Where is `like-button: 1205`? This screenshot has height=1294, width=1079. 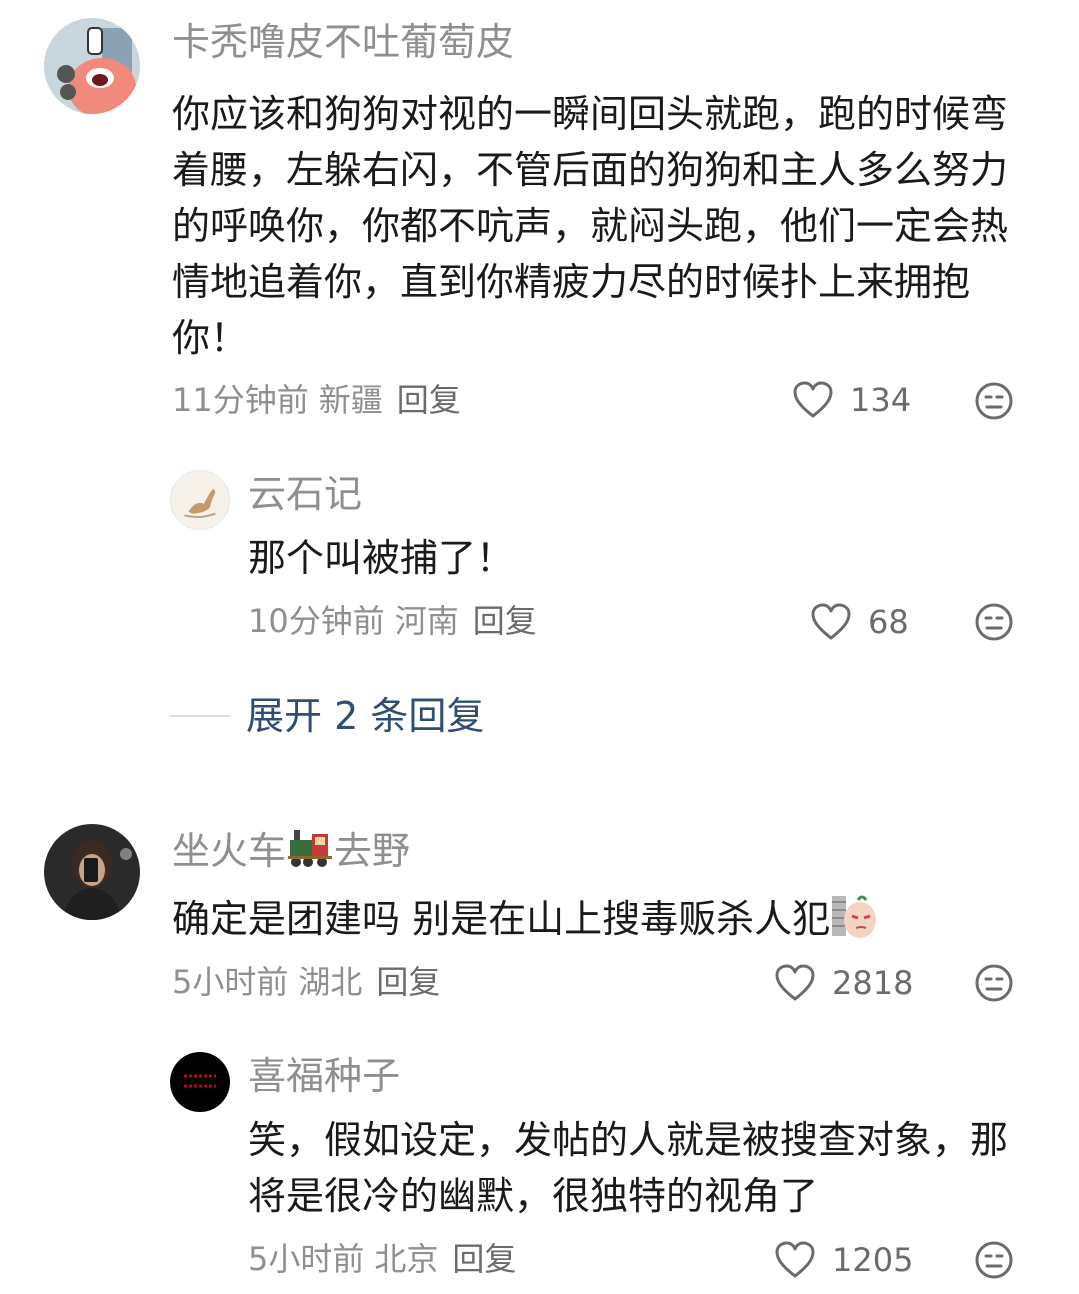 like-button: 1205 is located at coordinates (843, 1260).